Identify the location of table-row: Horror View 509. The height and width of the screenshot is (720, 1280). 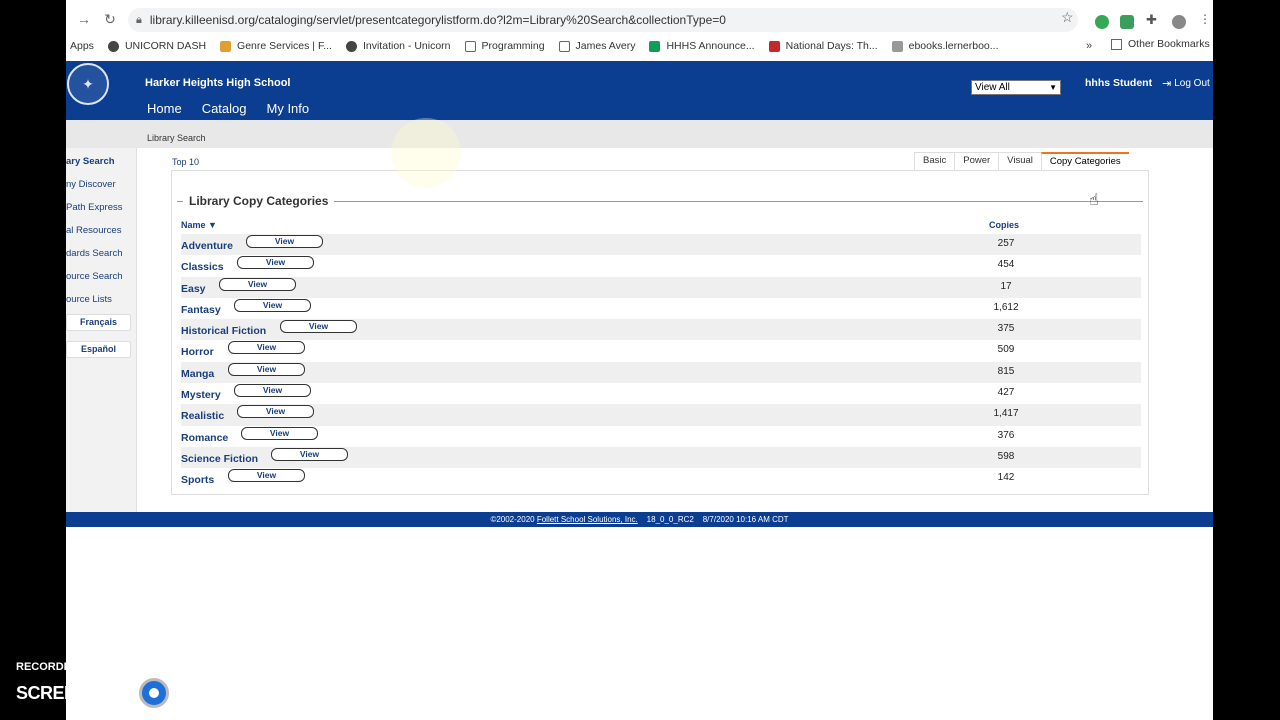
(661, 350).